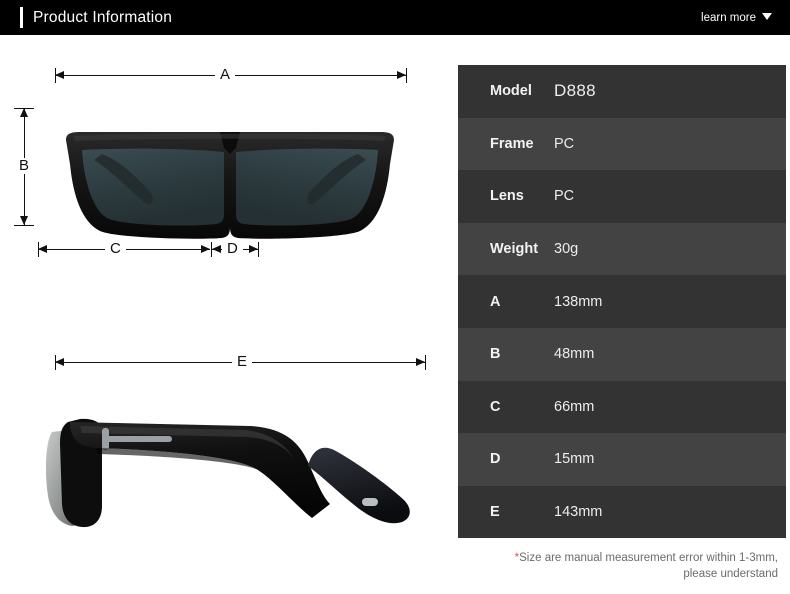 This screenshot has width=790, height=594. What do you see at coordinates (728, 18) in the screenshot?
I see `learn-more-link: learn more` at bounding box center [728, 18].